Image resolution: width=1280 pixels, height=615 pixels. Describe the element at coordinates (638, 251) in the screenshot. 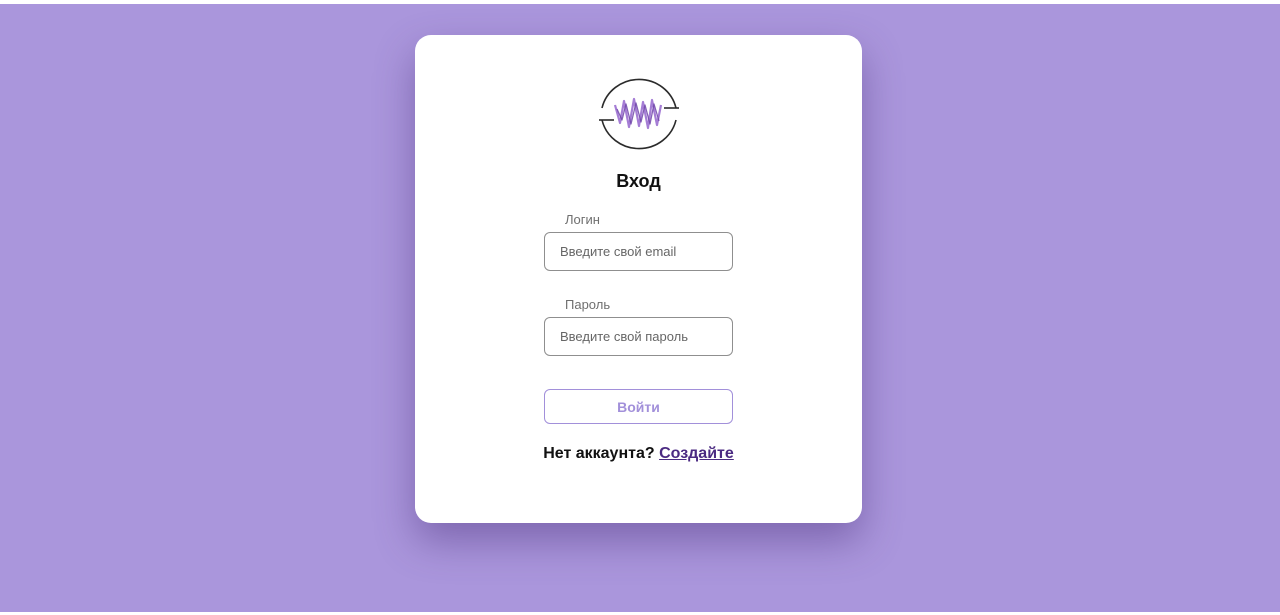

I see `email-field` at that location.